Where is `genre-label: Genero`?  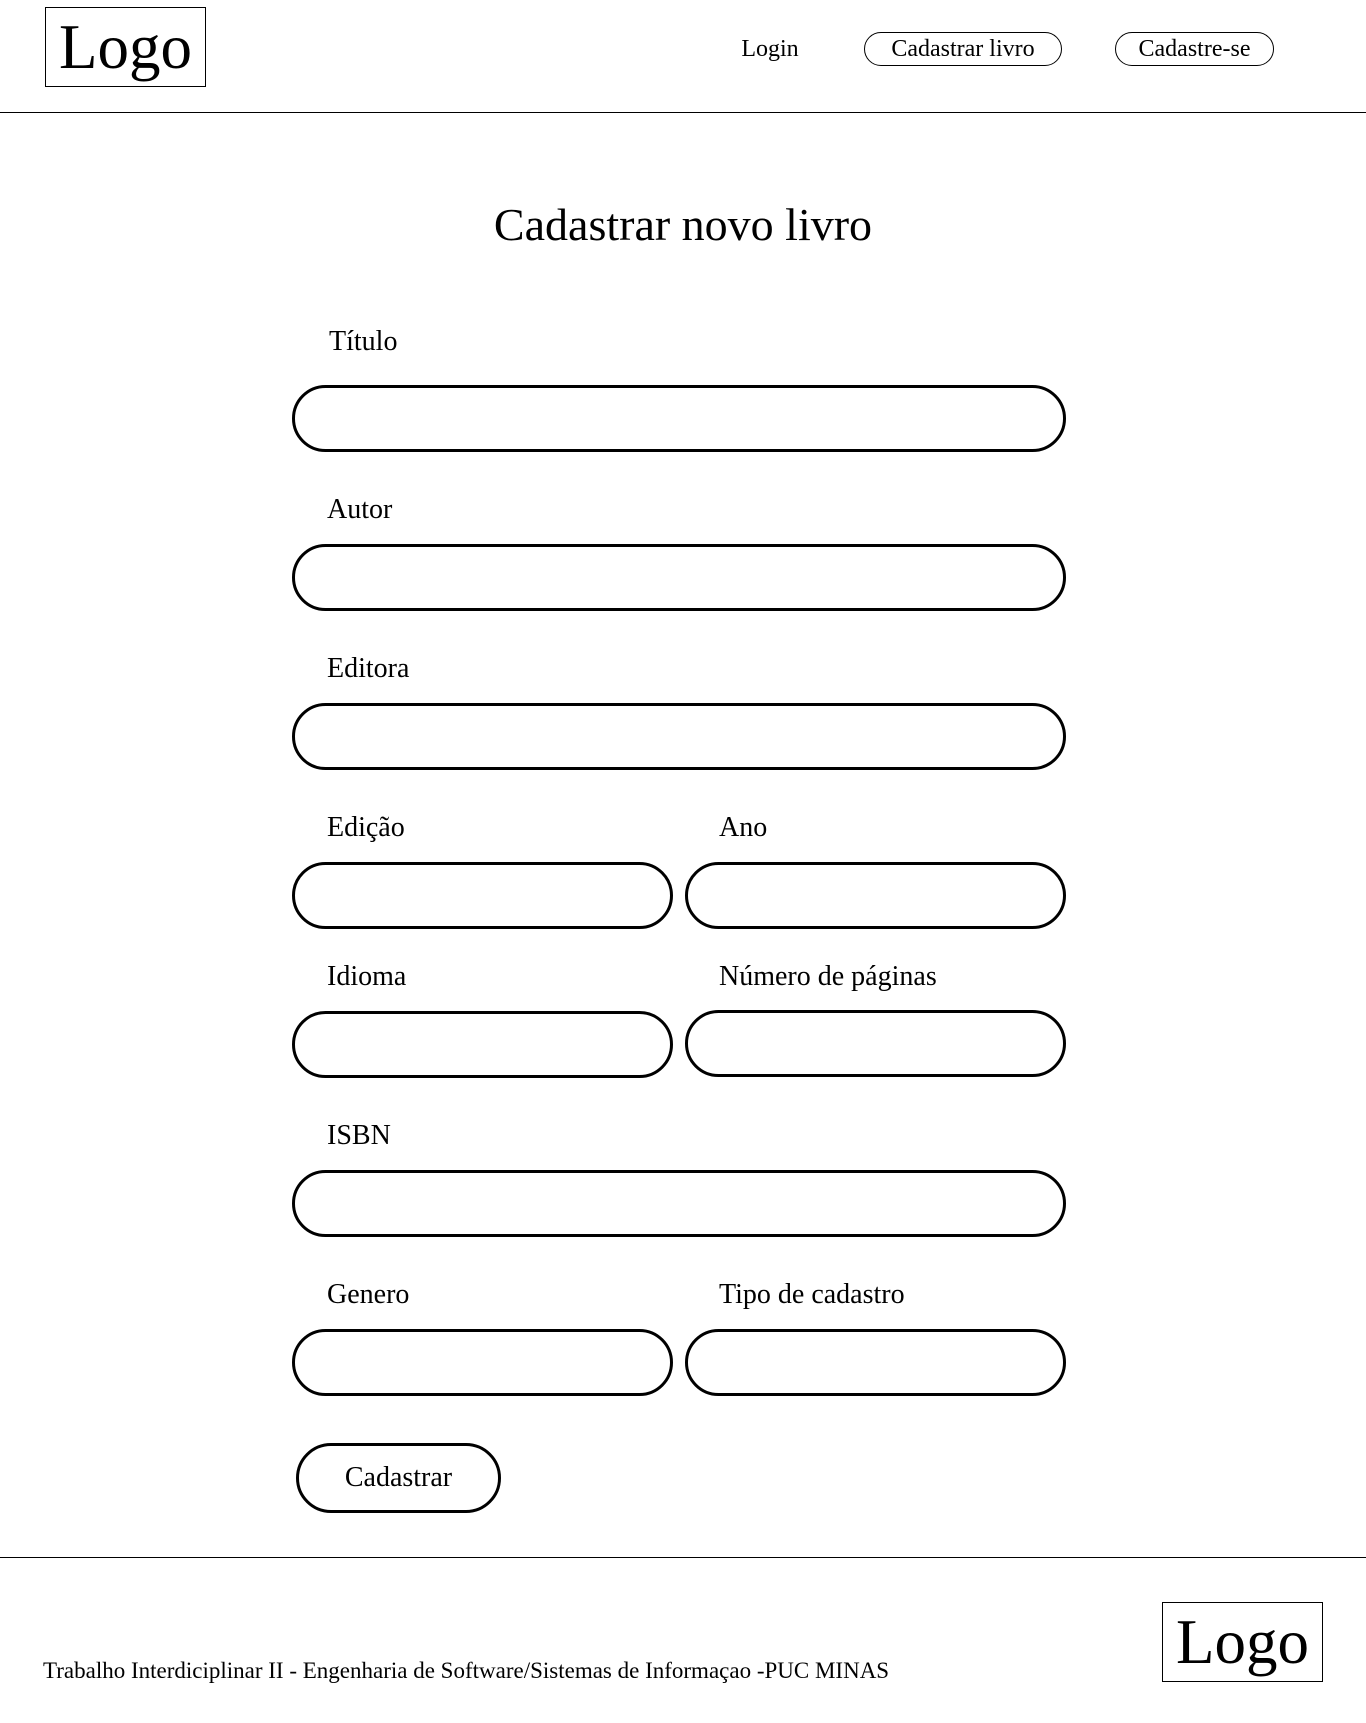 genre-label: Genero is located at coordinates (368, 1294).